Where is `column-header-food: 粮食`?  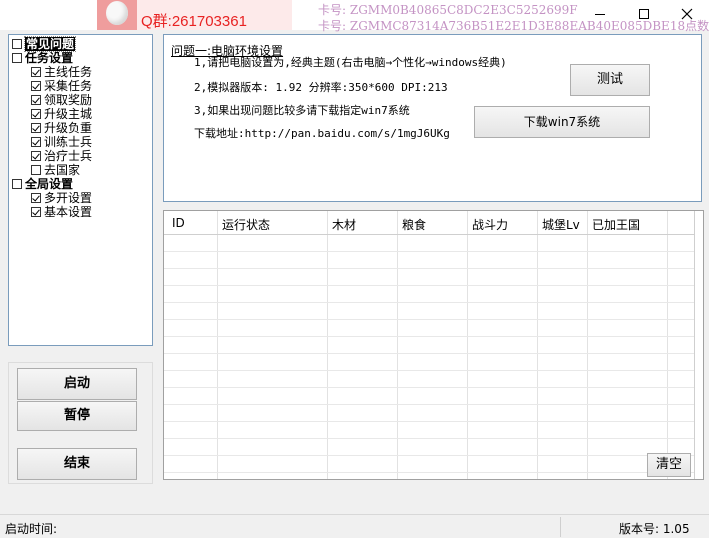
column-header-food: 粮食 is located at coordinates (414, 224).